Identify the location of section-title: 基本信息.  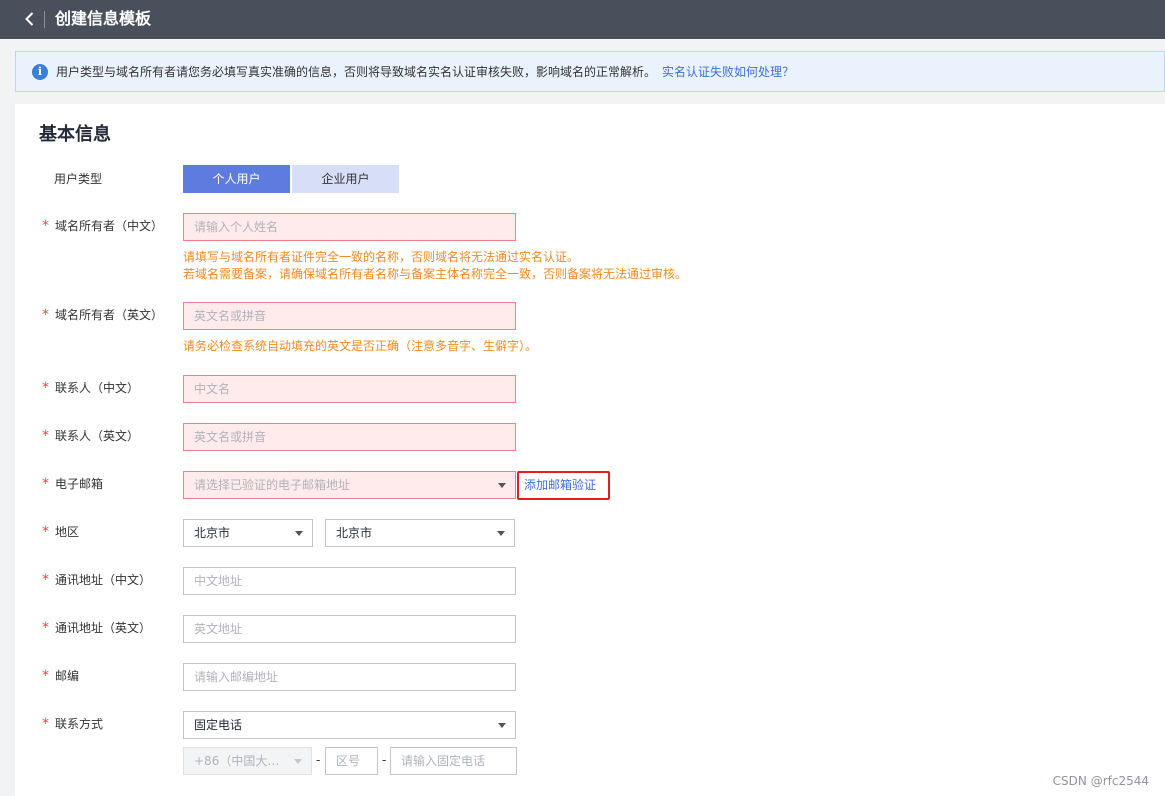
(75, 134).